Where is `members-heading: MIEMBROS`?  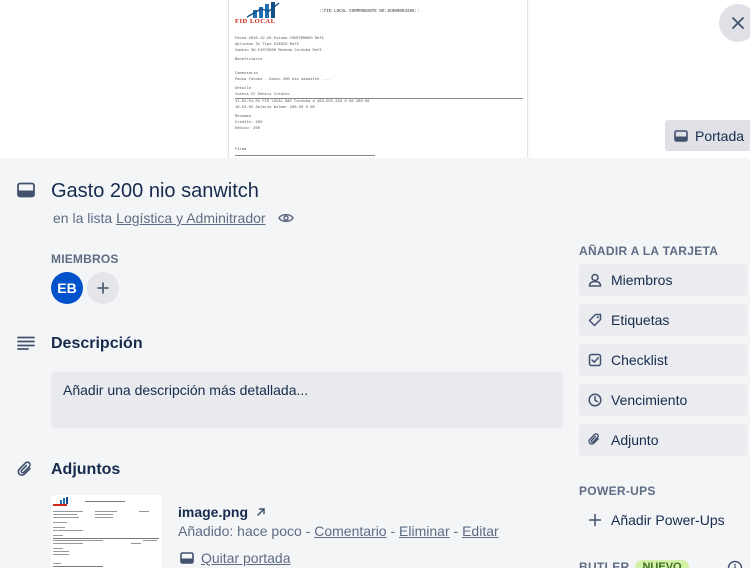 members-heading: MIEMBROS is located at coordinates (85, 259).